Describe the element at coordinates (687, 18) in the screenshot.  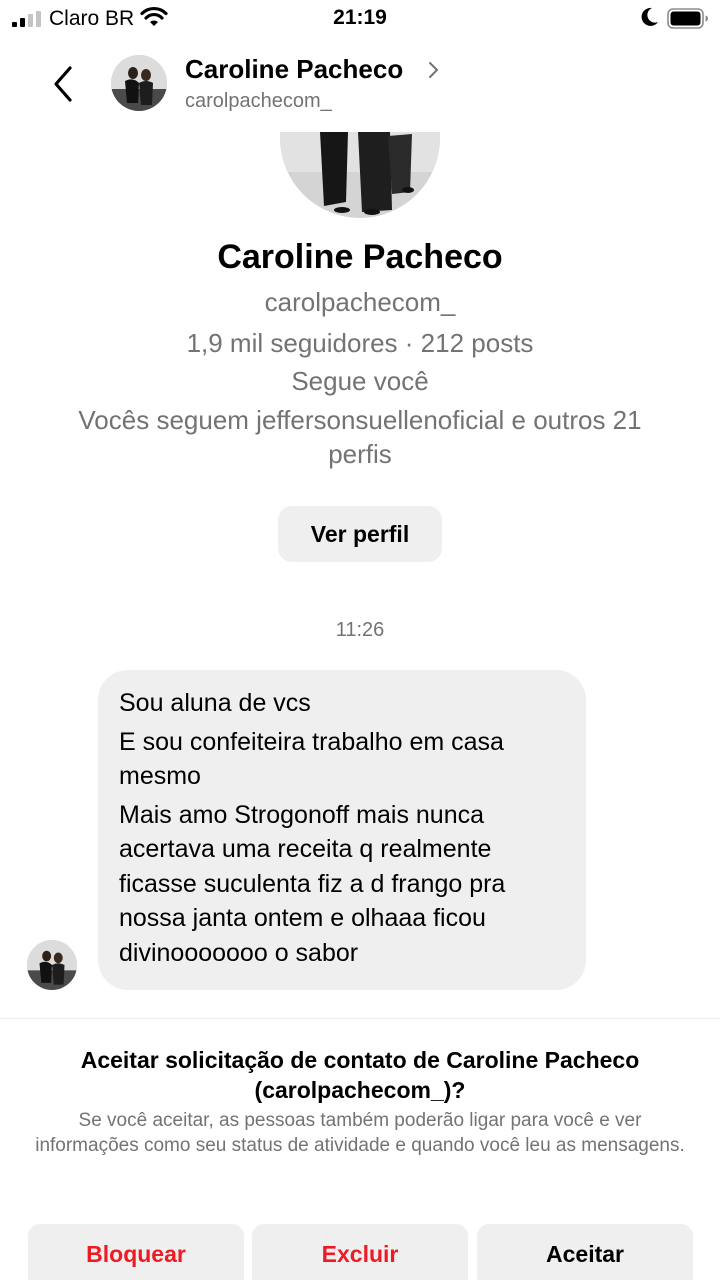
I see `battery-icon` at that location.